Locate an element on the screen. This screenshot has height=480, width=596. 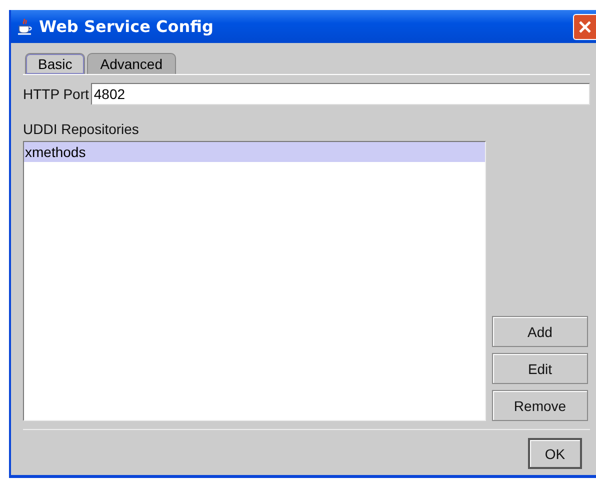
http-port-field: 4802 is located at coordinates (340, 94).